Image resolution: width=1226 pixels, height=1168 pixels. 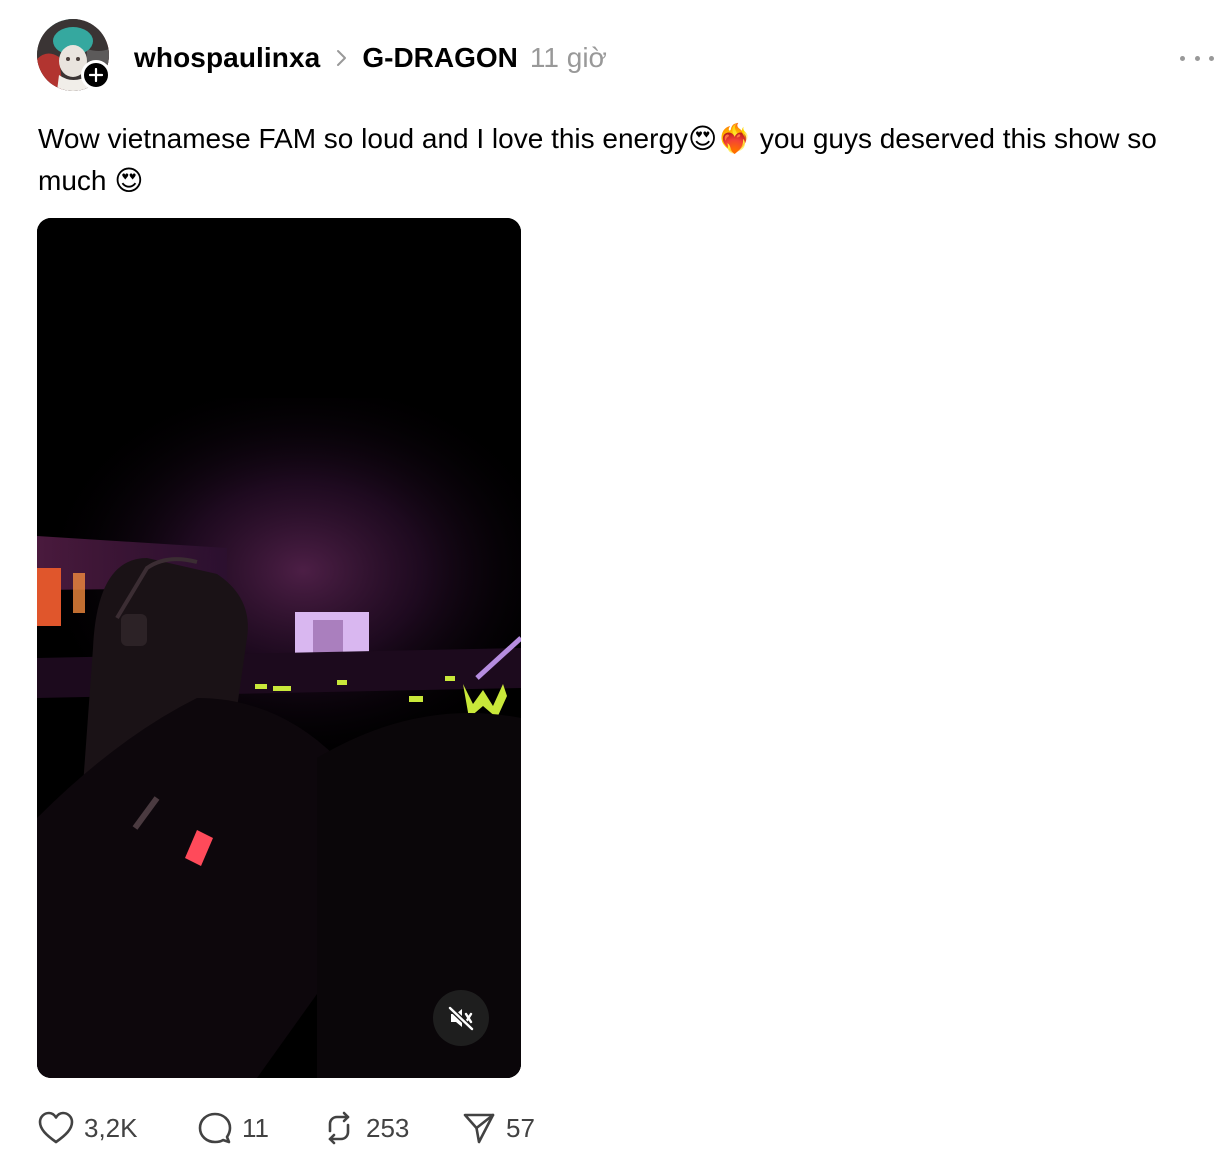 What do you see at coordinates (388, 1127) in the screenshot?
I see `repost-count: 253` at bounding box center [388, 1127].